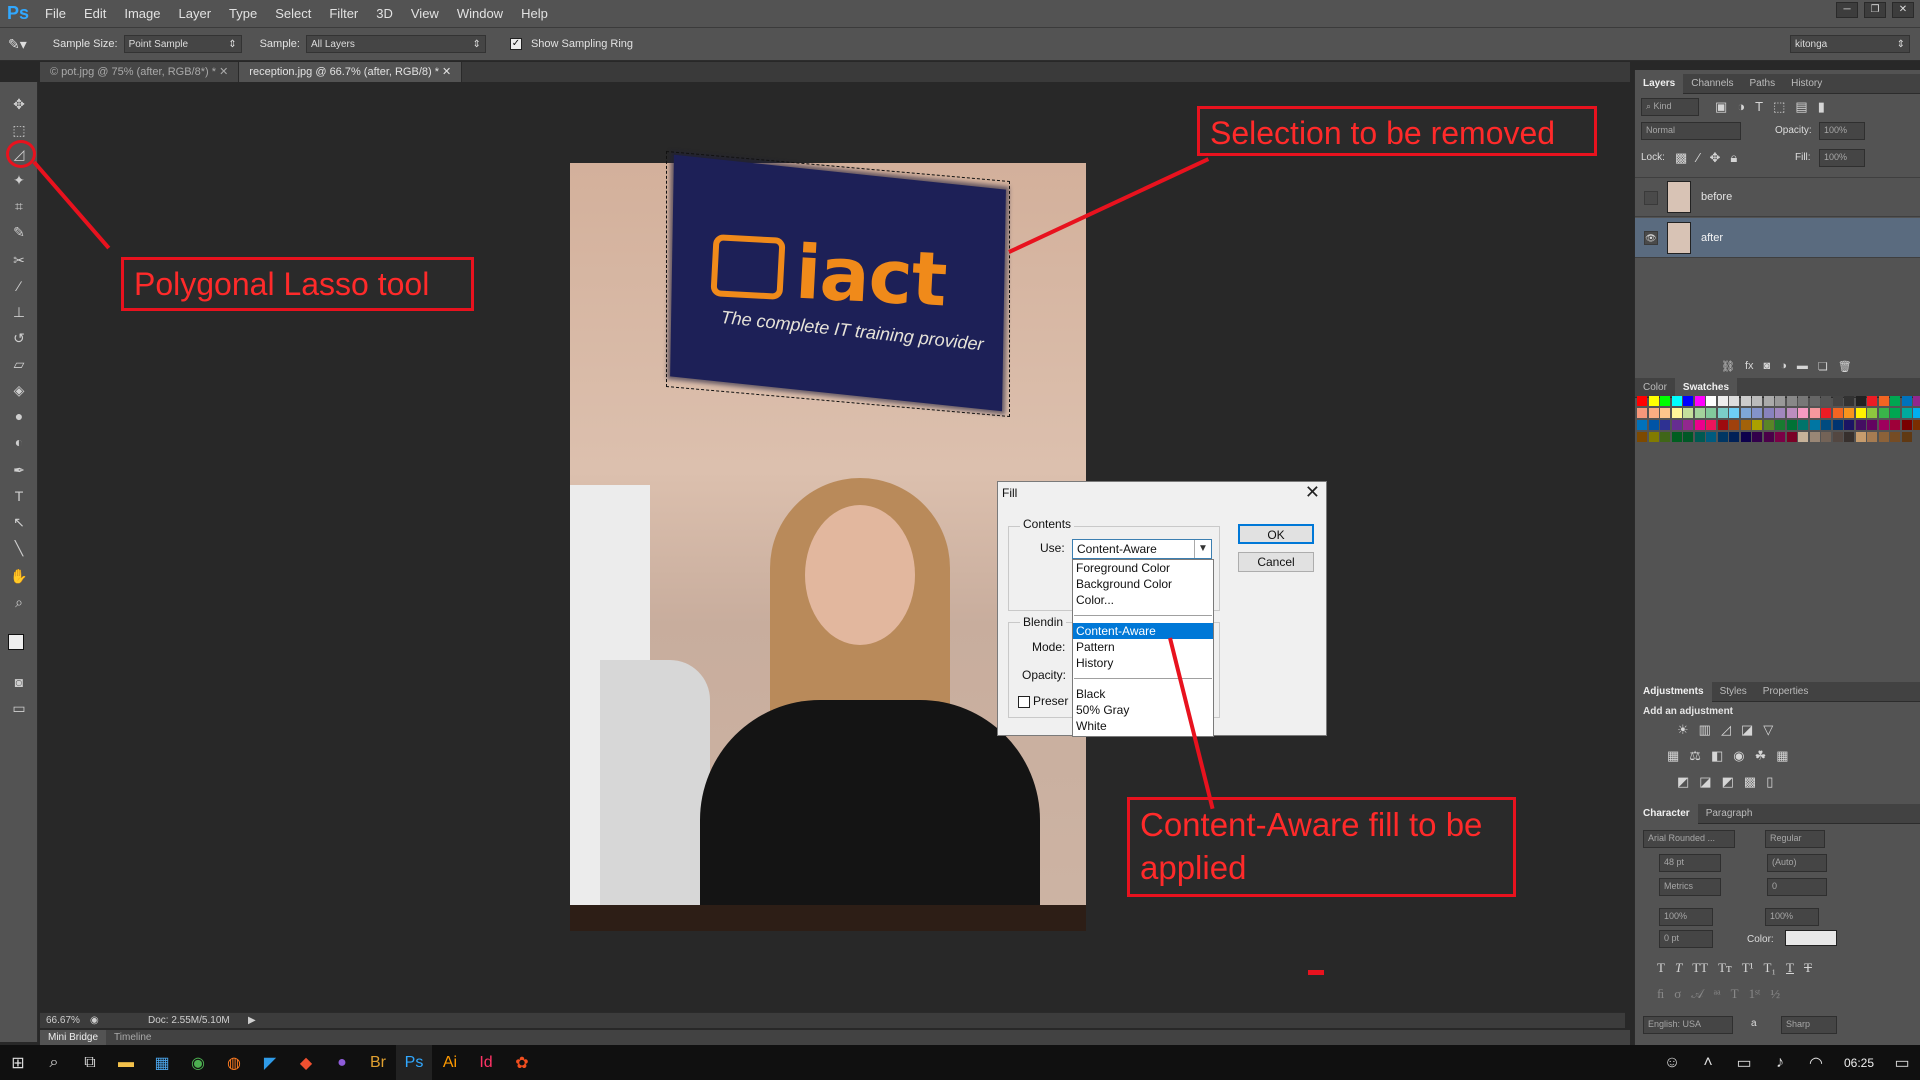  I want to click on type-tool-icon: T, so click(19, 496).